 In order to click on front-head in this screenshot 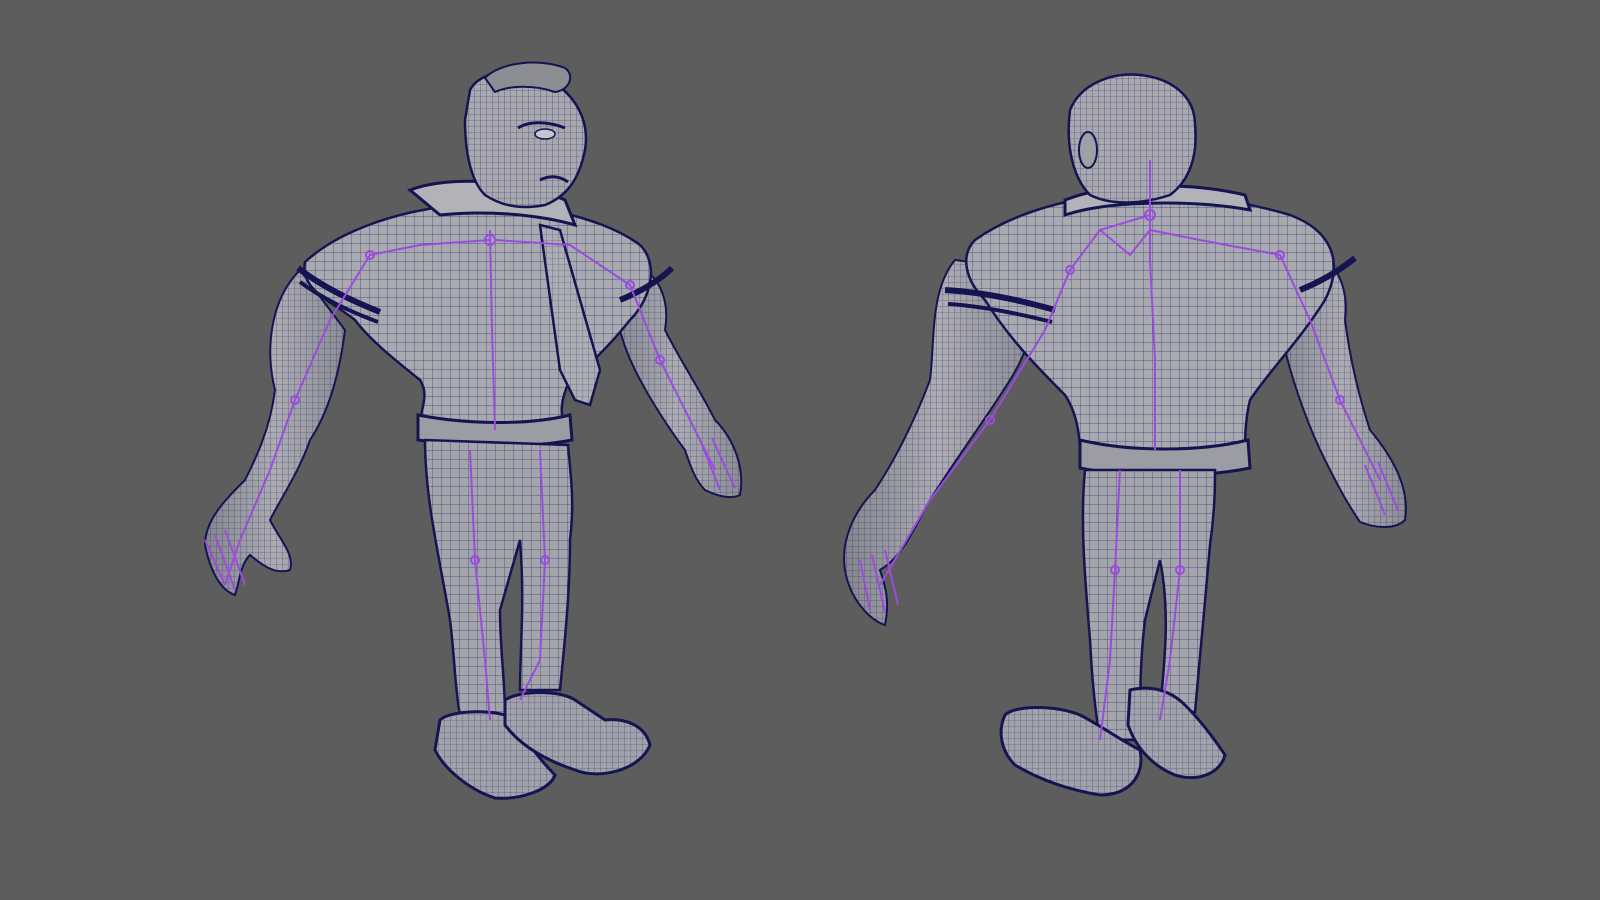, I will do `click(525, 135)`.